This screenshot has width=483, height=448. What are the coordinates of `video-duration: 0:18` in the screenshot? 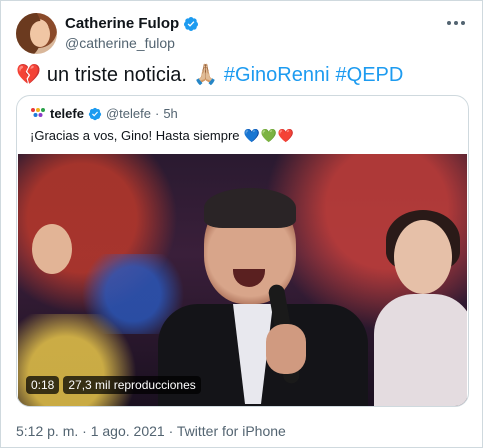 It's located at (43, 385).